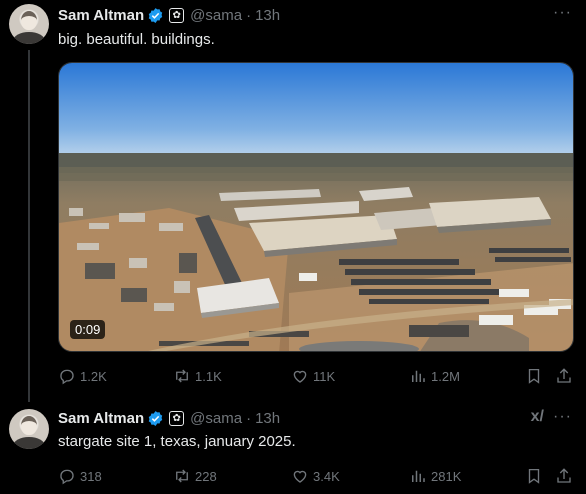 The width and height of the screenshot is (586, 494). I want to click on reply-button: 1.2K, so click(82, 376).